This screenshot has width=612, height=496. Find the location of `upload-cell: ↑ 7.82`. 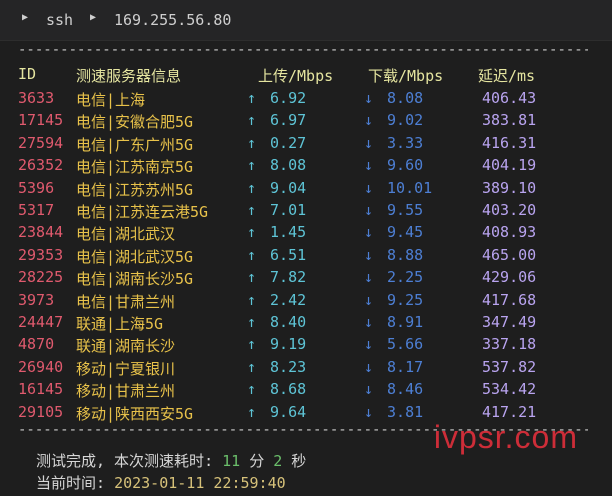

upload-cell: ↑ 7.82 is located at coordinates (276, 277).